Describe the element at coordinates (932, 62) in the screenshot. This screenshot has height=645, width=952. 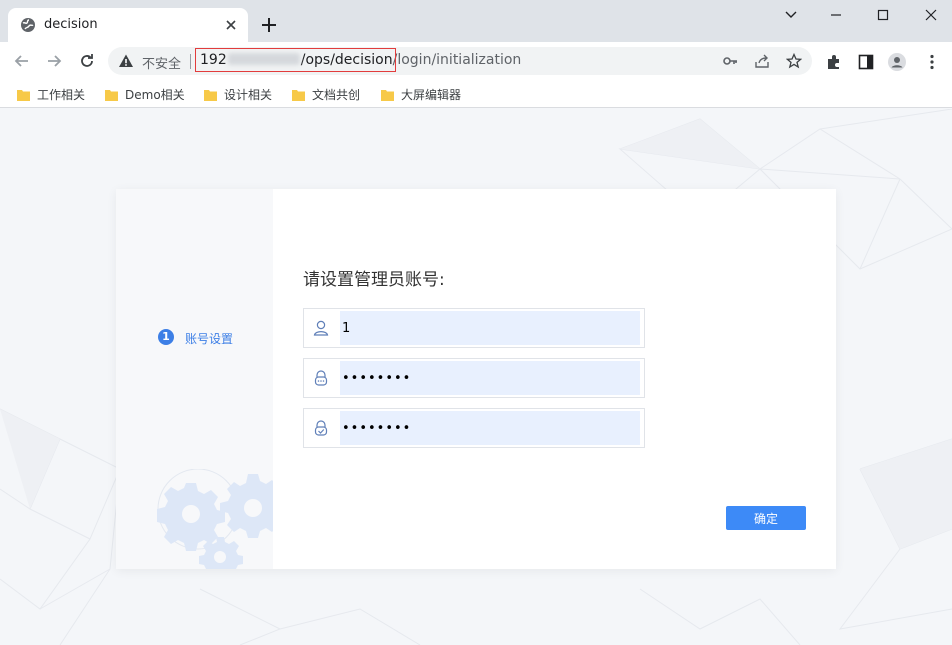
I see `kebab-menu-icon` at that location.